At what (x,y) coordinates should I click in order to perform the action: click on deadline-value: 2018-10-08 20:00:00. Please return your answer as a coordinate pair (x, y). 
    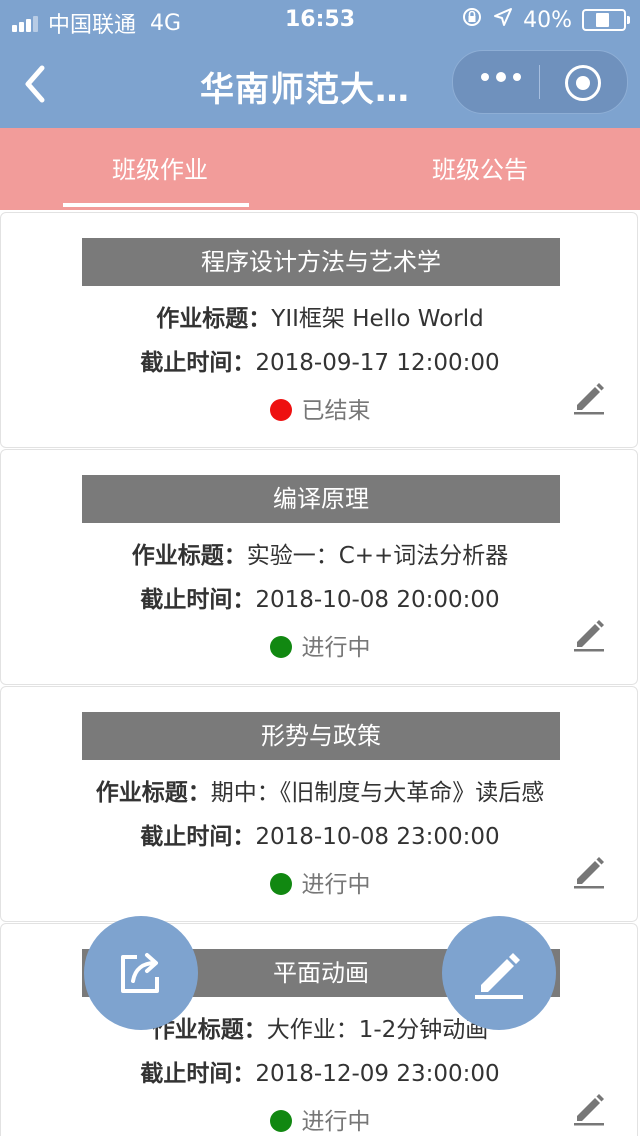
    Looking at the image, I should click on (377, 600).